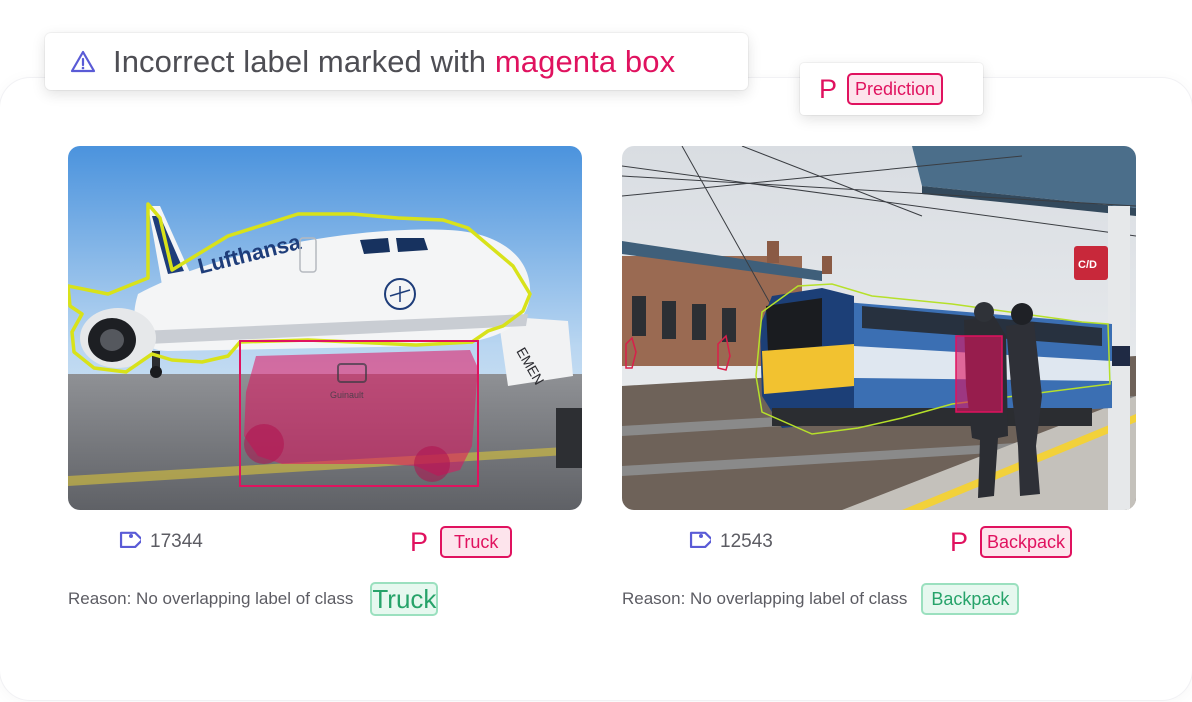 This screenshot has width=1192, height=702. I want to click on reason-class-tag: Backpack, so click(970, 599).